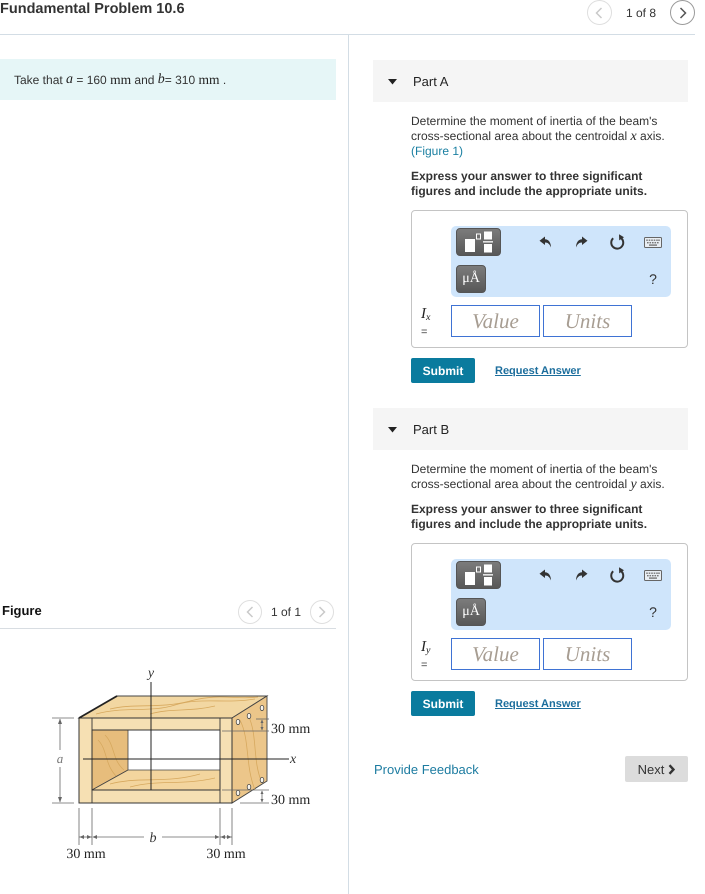 Image resolution: width=705 pixels, height=894 pixels. What do you see at coordinates (92, 9) in the screenshot?
I see `page-title: Fundamental Problem 10.6` at bounding box center [92, 9].